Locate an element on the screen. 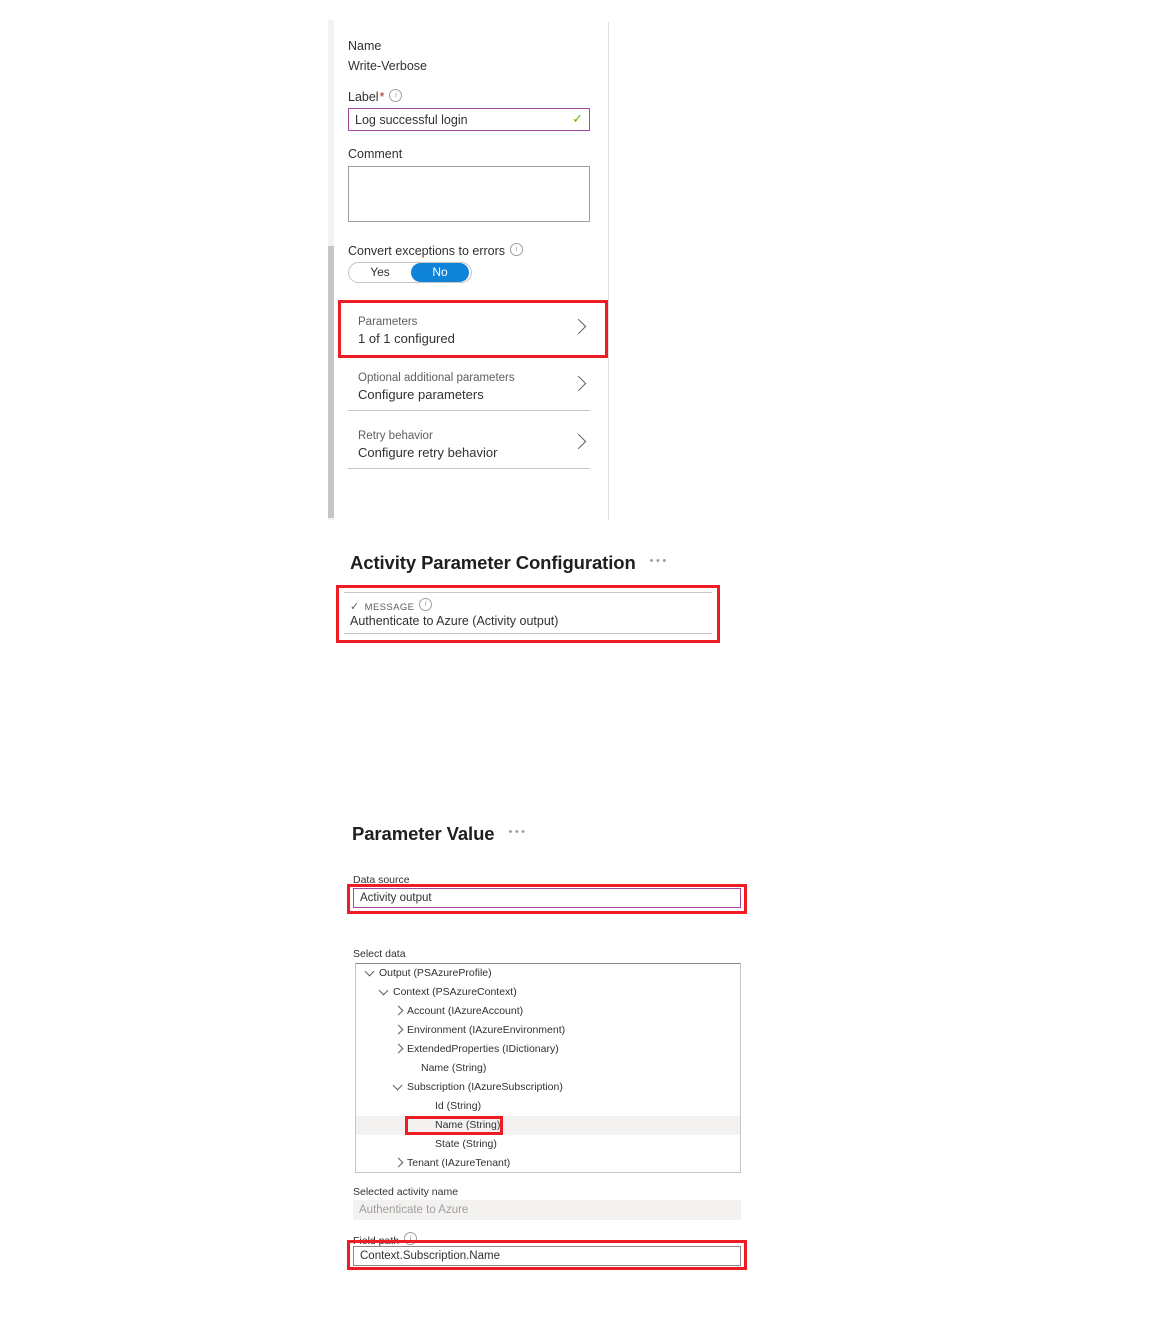 This screenshot has height=1318, width=1164. panel-scrollbar-thumb is located at coordinates (331, 382).